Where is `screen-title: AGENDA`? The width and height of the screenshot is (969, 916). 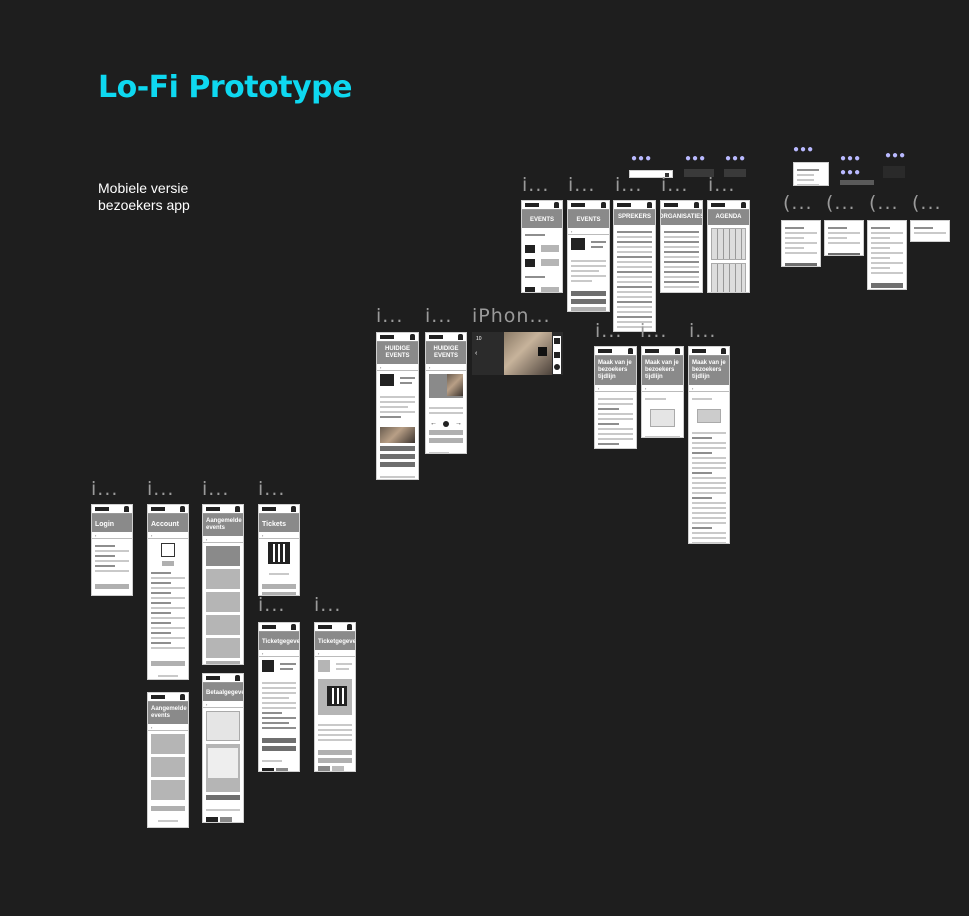
screen-title: AGENDA is located at coordinates (728, 217).